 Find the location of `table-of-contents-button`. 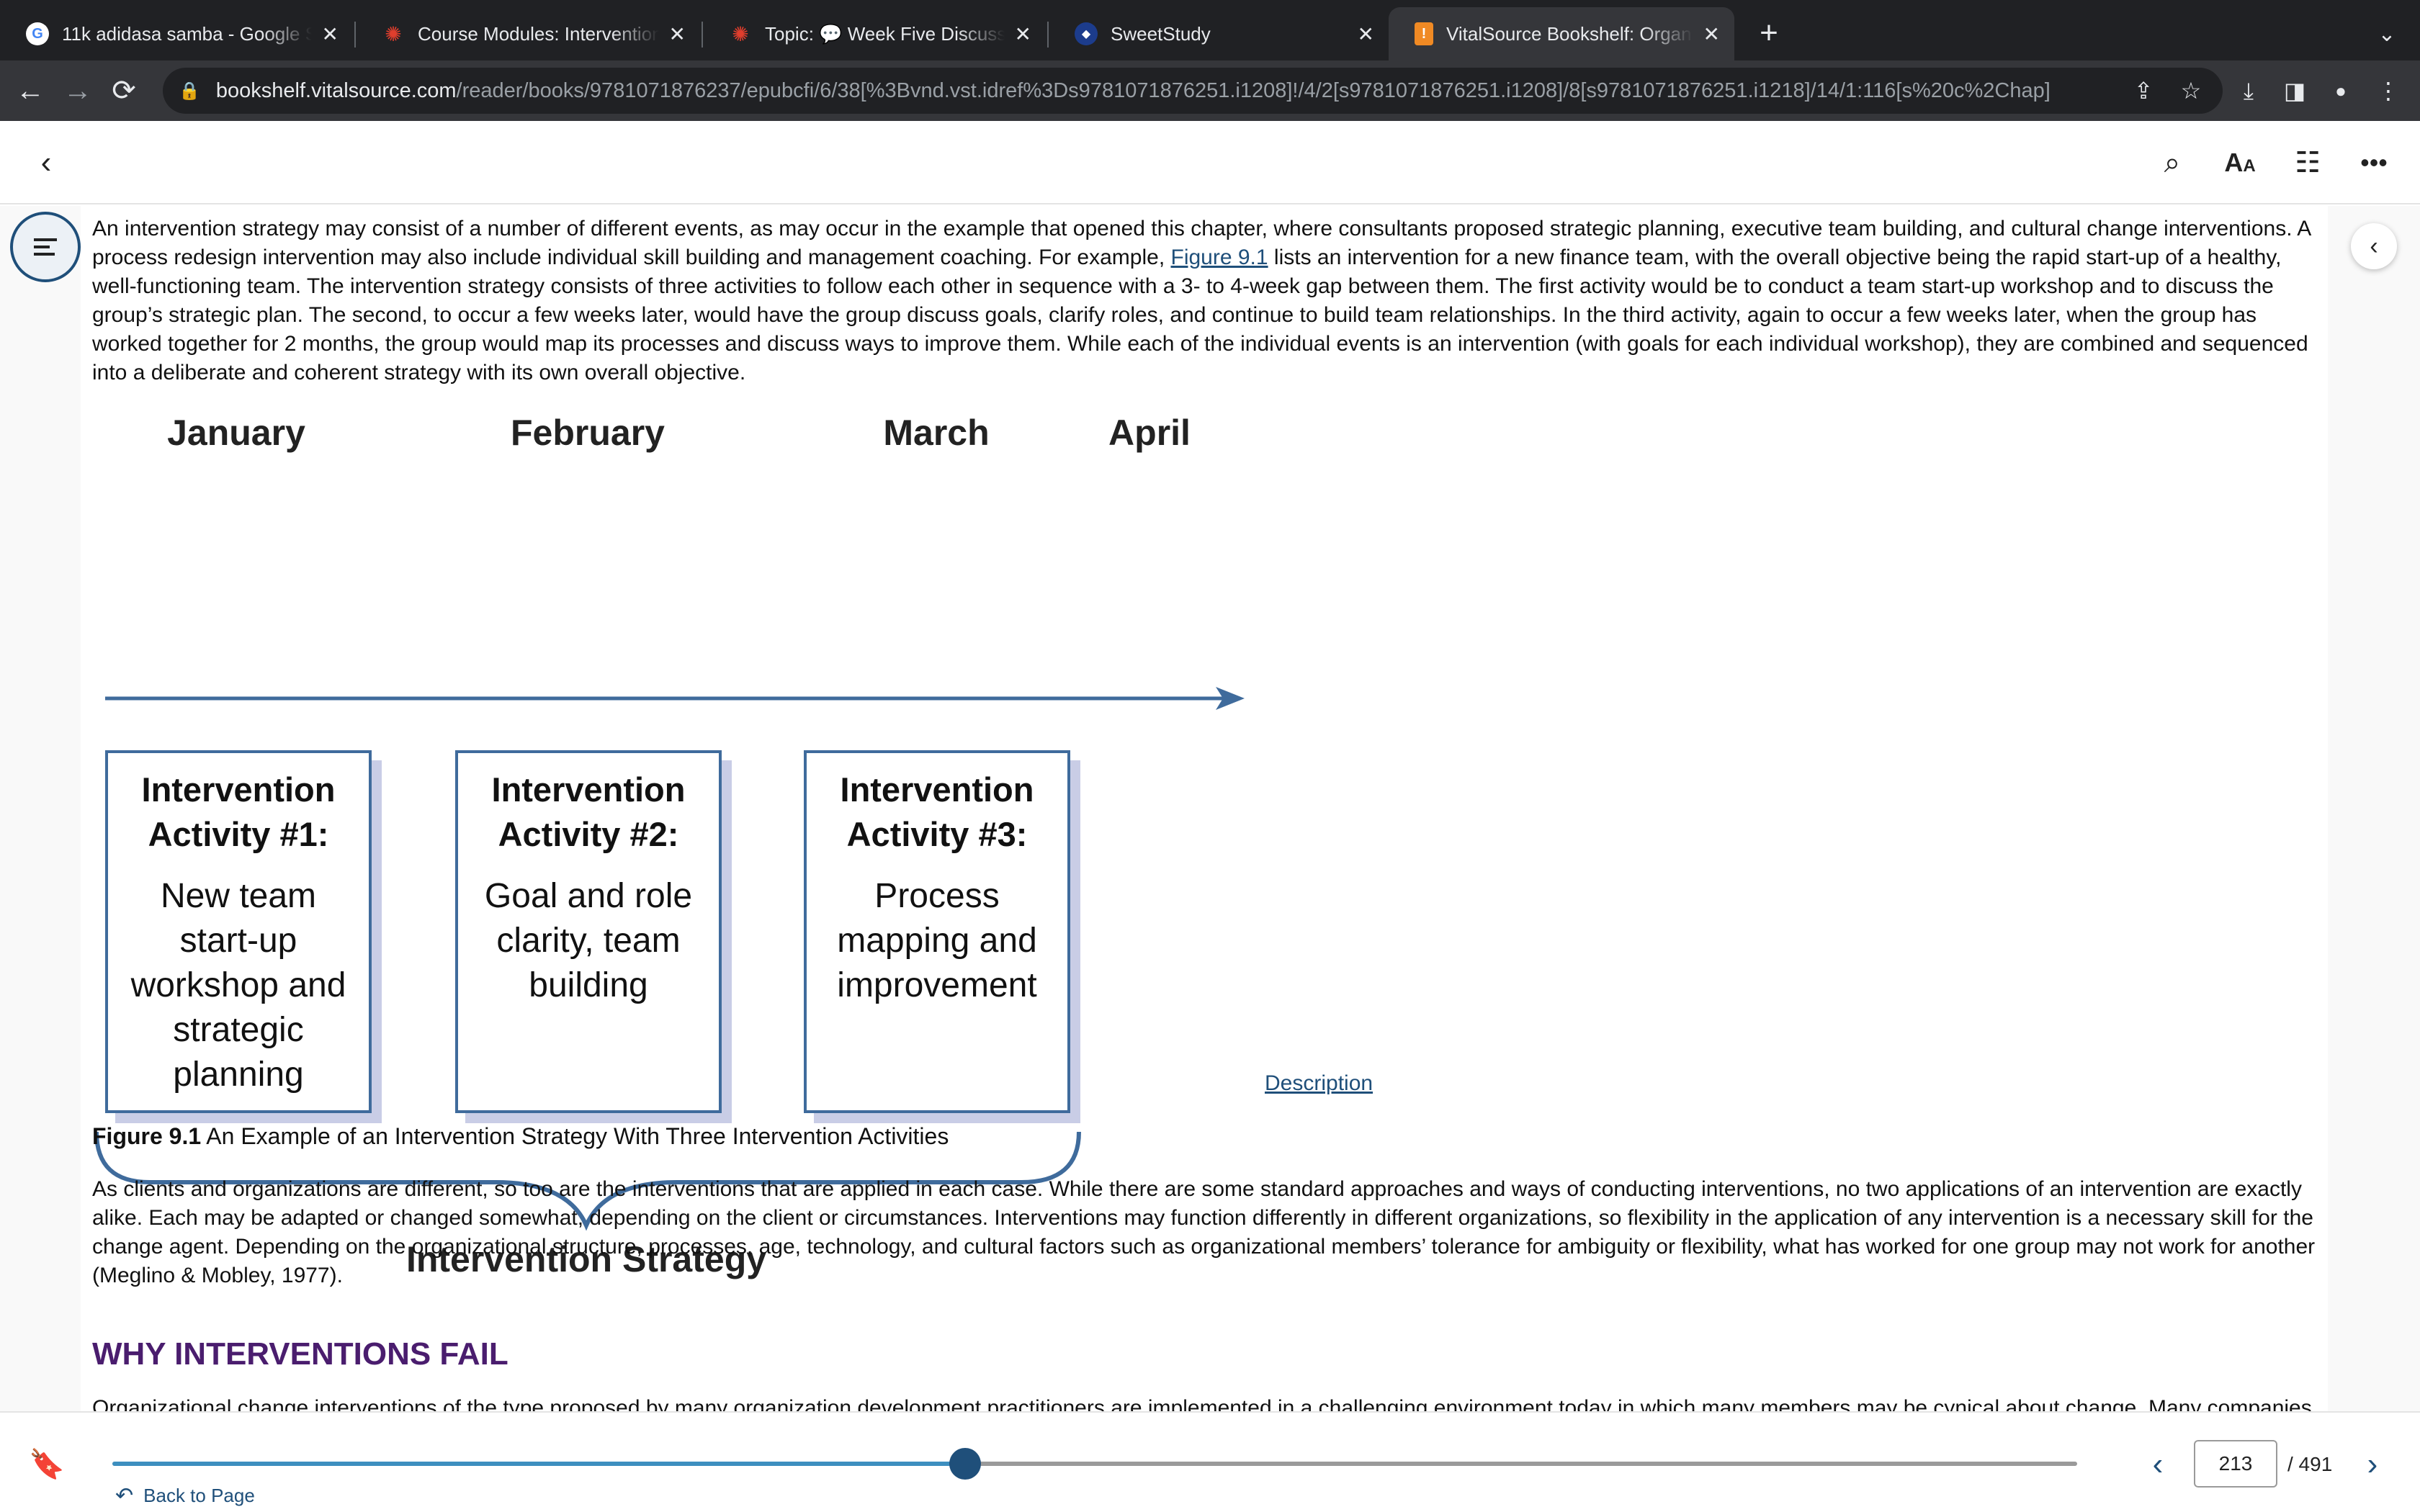

table-of-contents-button is located at coordinates (45, 247).